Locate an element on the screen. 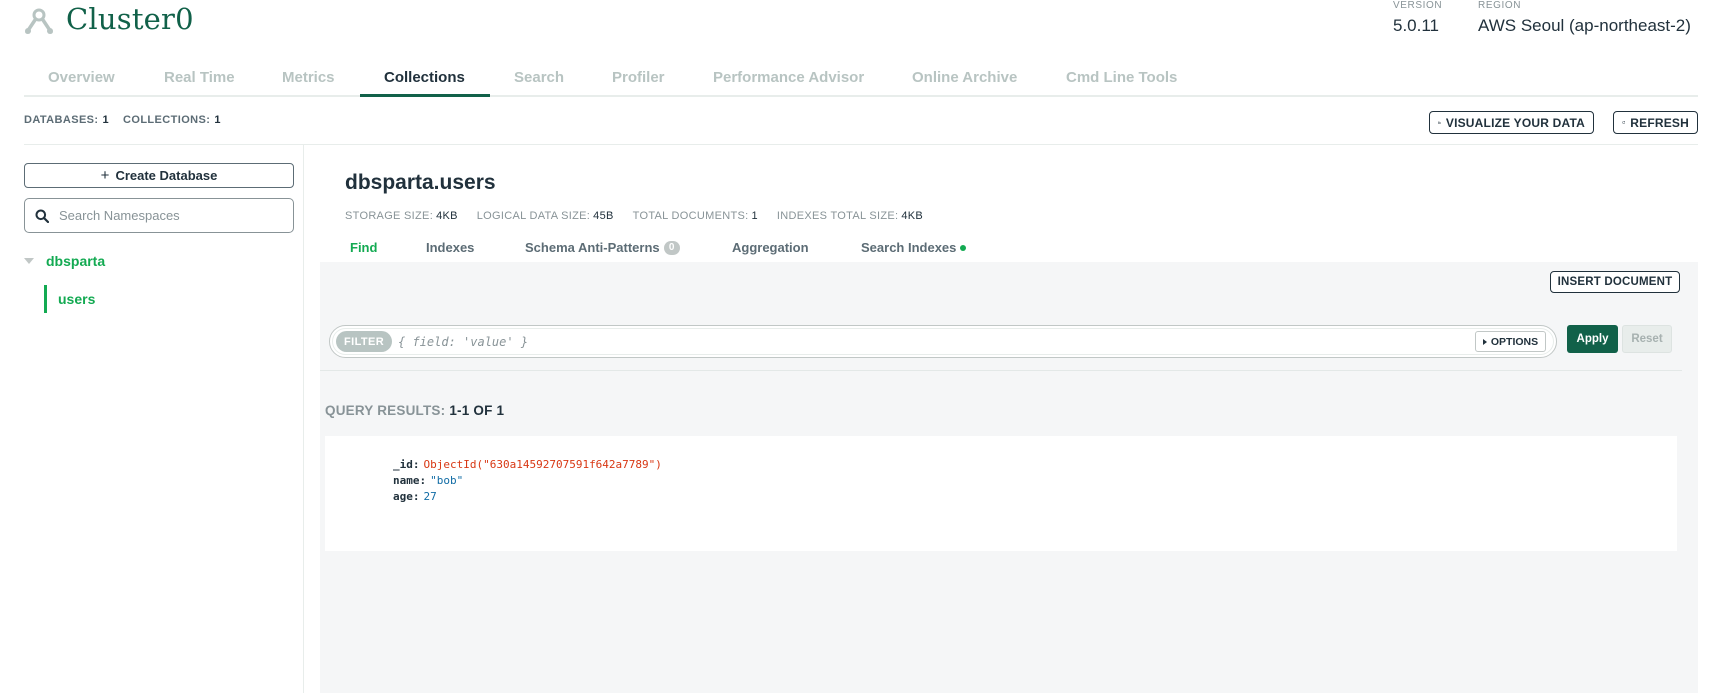 This screenshot has height=693, width=1722. create-database-label: Create Database is located at coordinates (166, 175).